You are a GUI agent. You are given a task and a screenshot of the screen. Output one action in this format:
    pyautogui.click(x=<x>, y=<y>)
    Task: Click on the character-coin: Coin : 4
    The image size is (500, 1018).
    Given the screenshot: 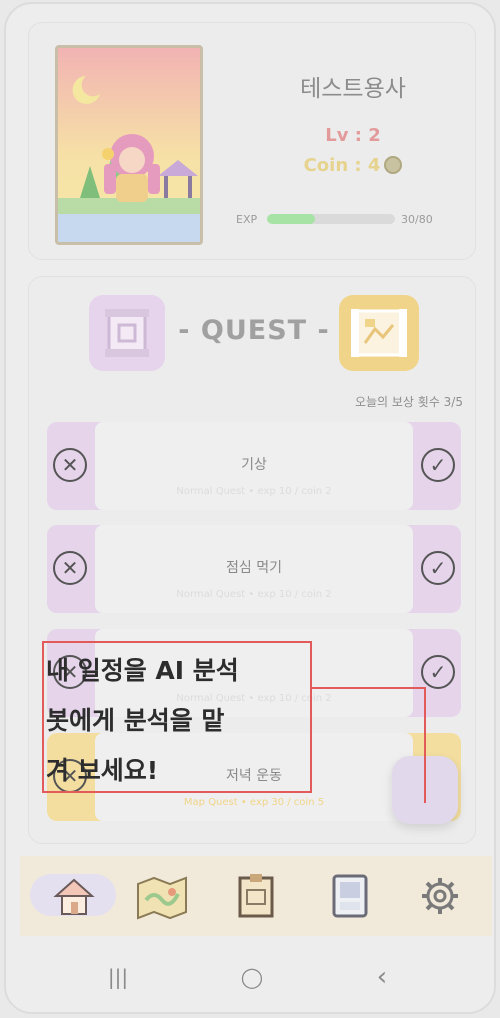 What is the action you would take?
    pyautogui.click(x=353, y=165)
    